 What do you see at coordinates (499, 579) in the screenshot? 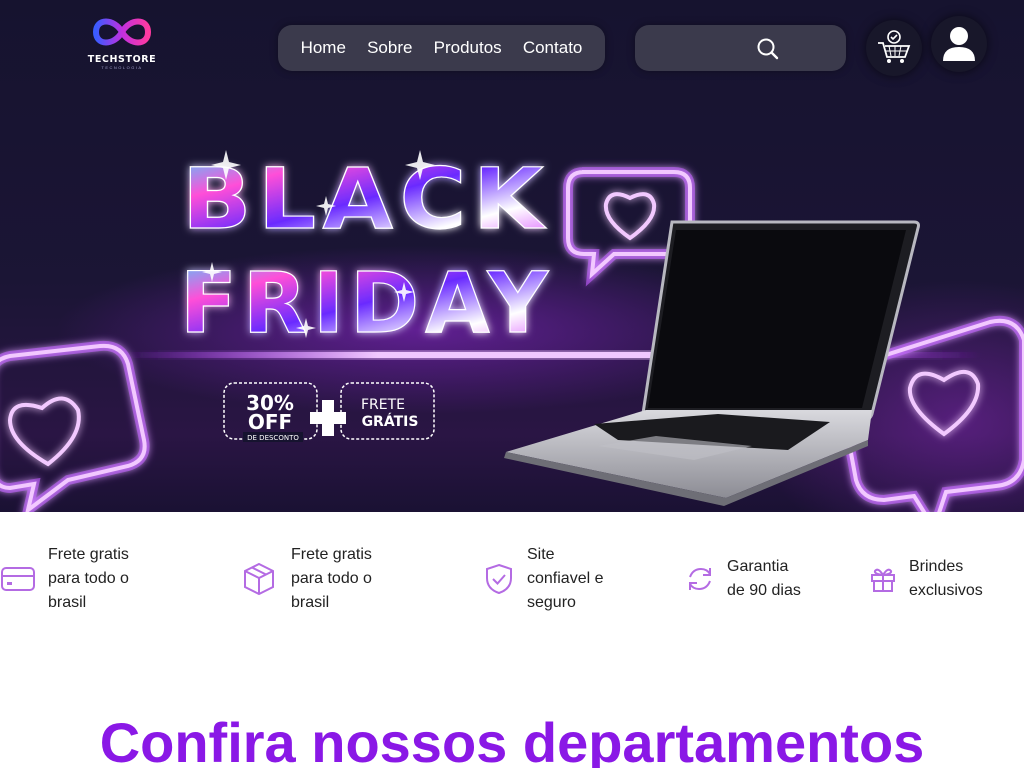
I see `shield-check-icon` at bounding box center [499, 579].